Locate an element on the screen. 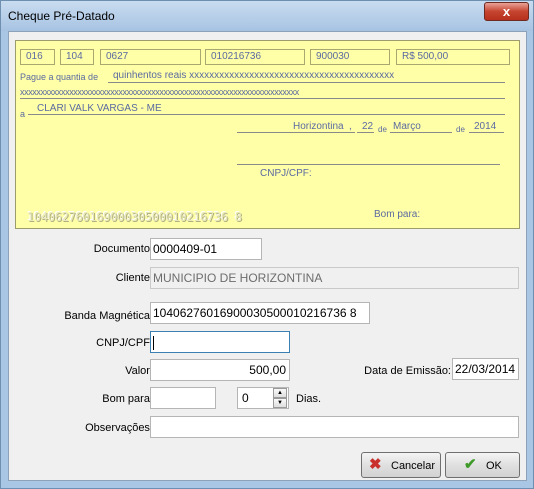  cheque-amount-box: R$ 500,00 is located at coordinates (453, 57).